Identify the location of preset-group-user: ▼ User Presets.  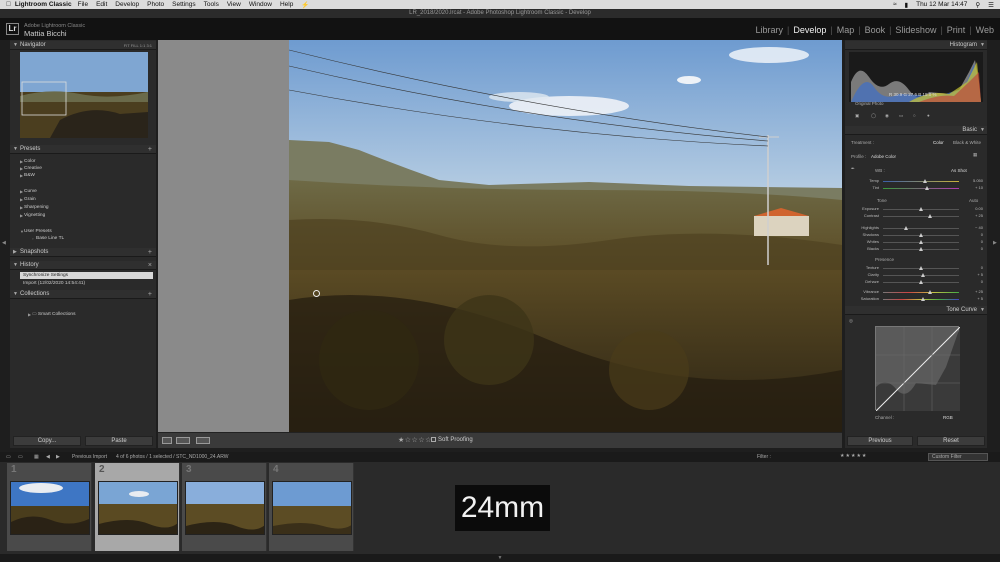
(36, 231).